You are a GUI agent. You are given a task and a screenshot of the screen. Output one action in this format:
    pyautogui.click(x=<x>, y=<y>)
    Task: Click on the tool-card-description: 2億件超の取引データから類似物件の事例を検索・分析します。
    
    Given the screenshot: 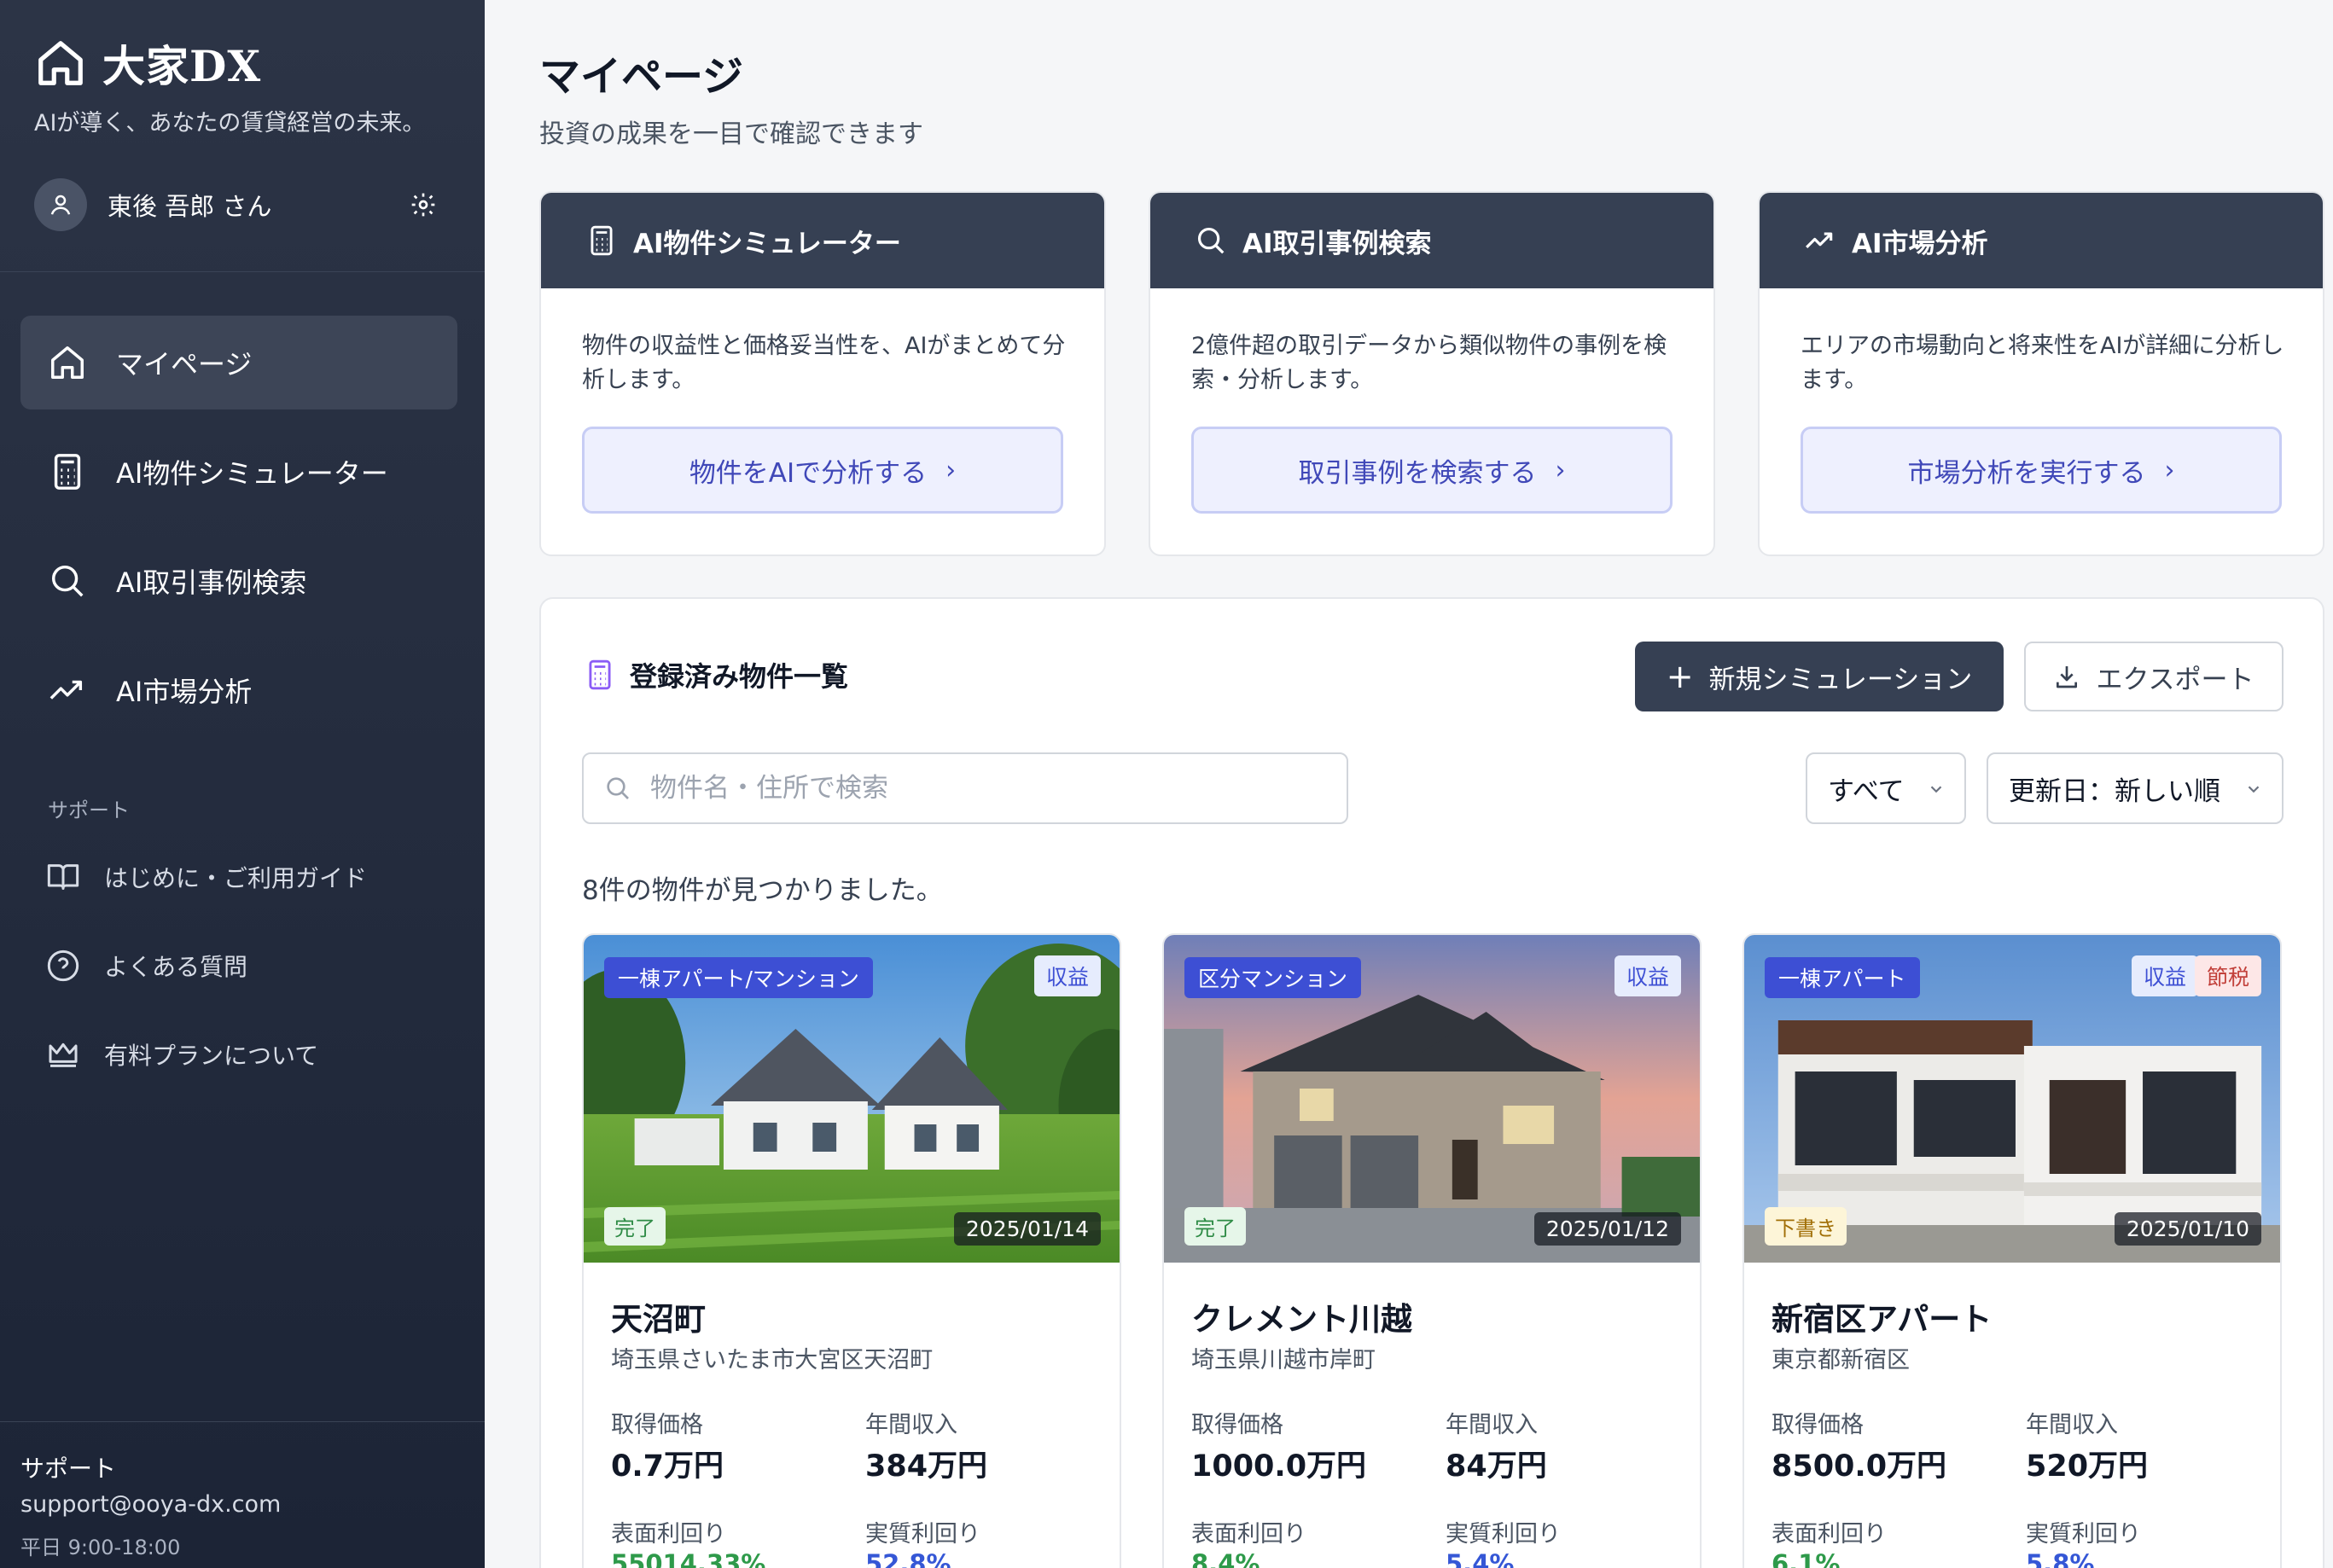 What is the action you would take?
    pyautogui.click(x=1429, y=363)
    